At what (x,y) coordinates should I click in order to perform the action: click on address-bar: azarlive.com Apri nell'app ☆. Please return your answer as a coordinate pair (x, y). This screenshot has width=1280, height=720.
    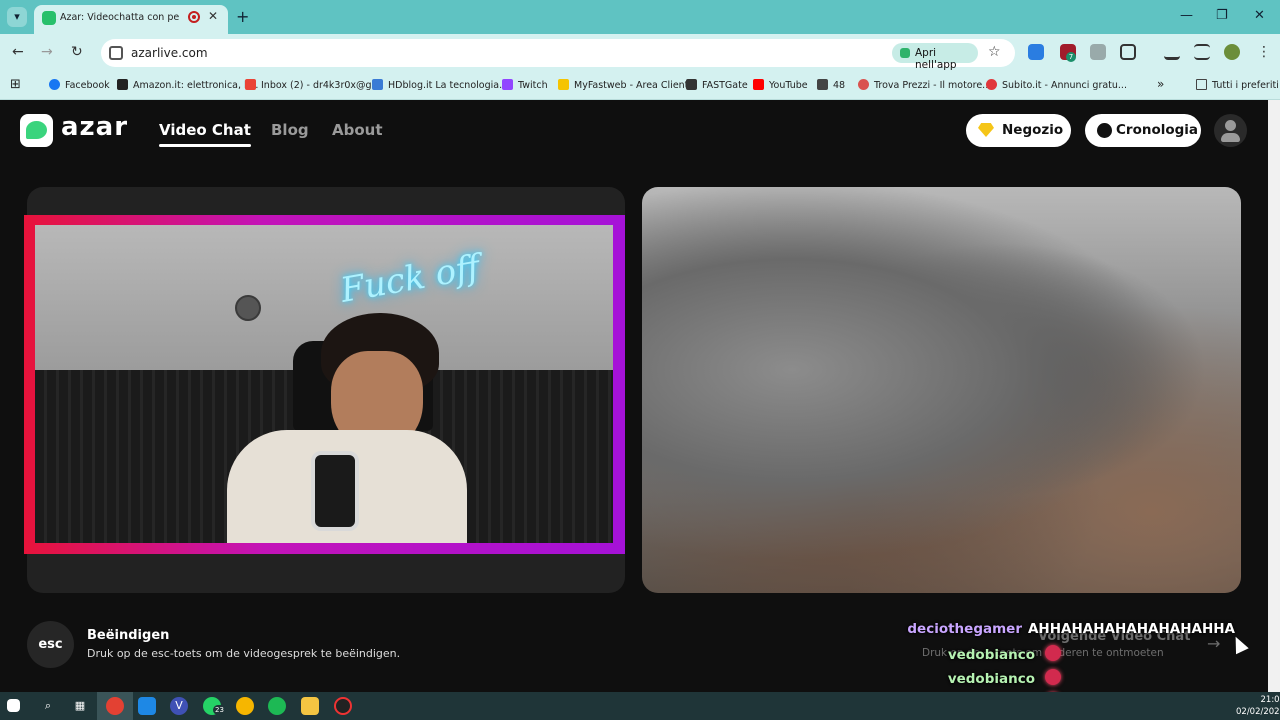
    Looking at the image, I should click on (558, 55).